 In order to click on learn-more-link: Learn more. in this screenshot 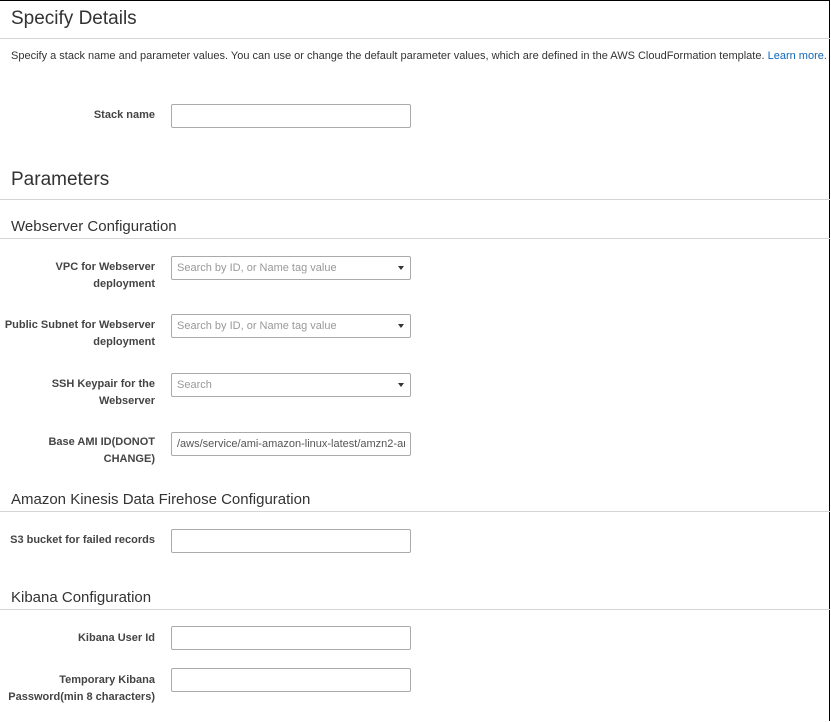, I will do `click(797, 56)`.